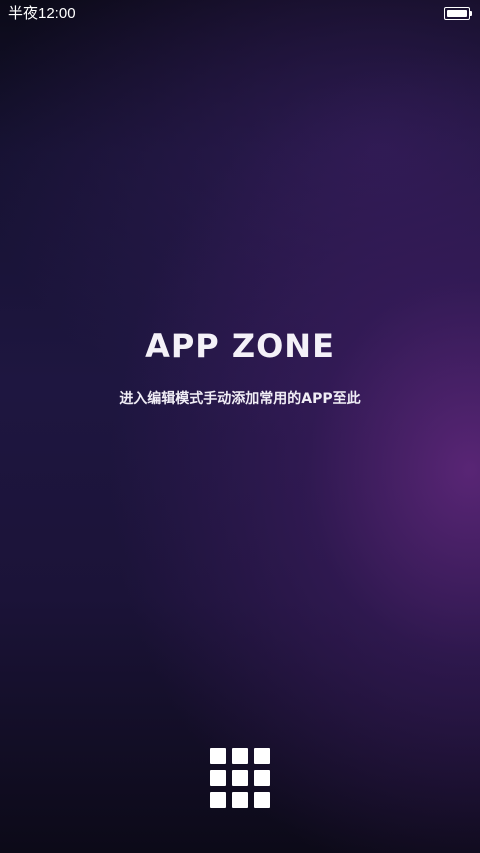  I want to click on status-time: 半夜12:00, so click(42, 13).